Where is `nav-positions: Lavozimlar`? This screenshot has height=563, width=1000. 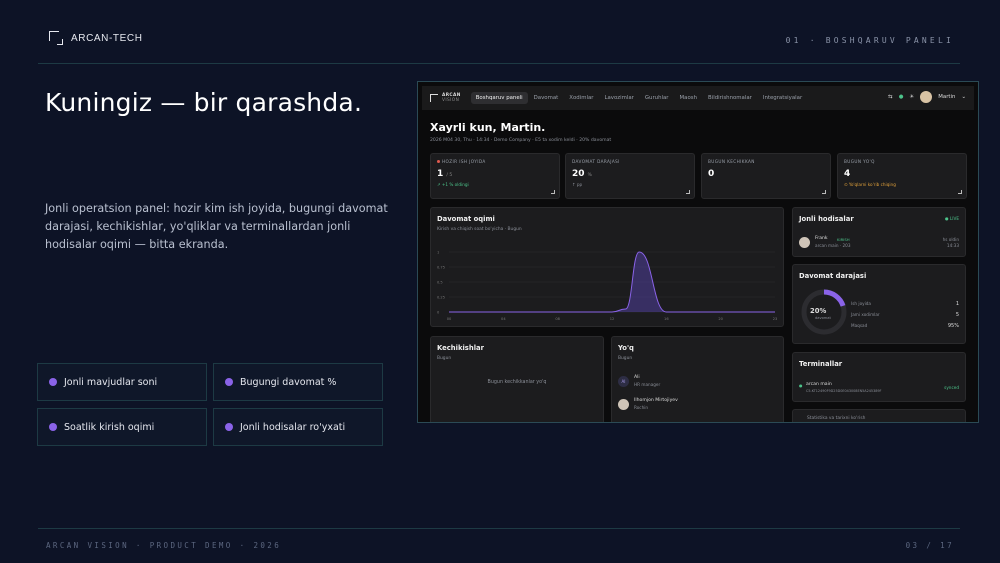
nav-positions: Lavozimlar is located at coordinates (618, 98).